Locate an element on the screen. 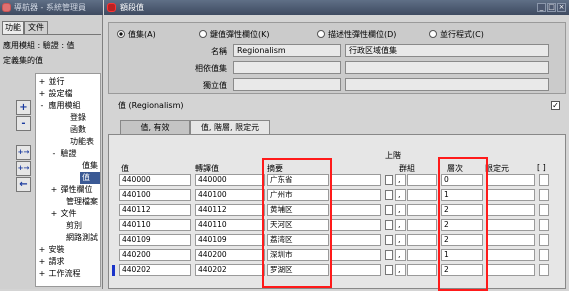 This screenshot has height=291, width=569. radio-value-set: 值集(A) is located at coordinates (136, 34).